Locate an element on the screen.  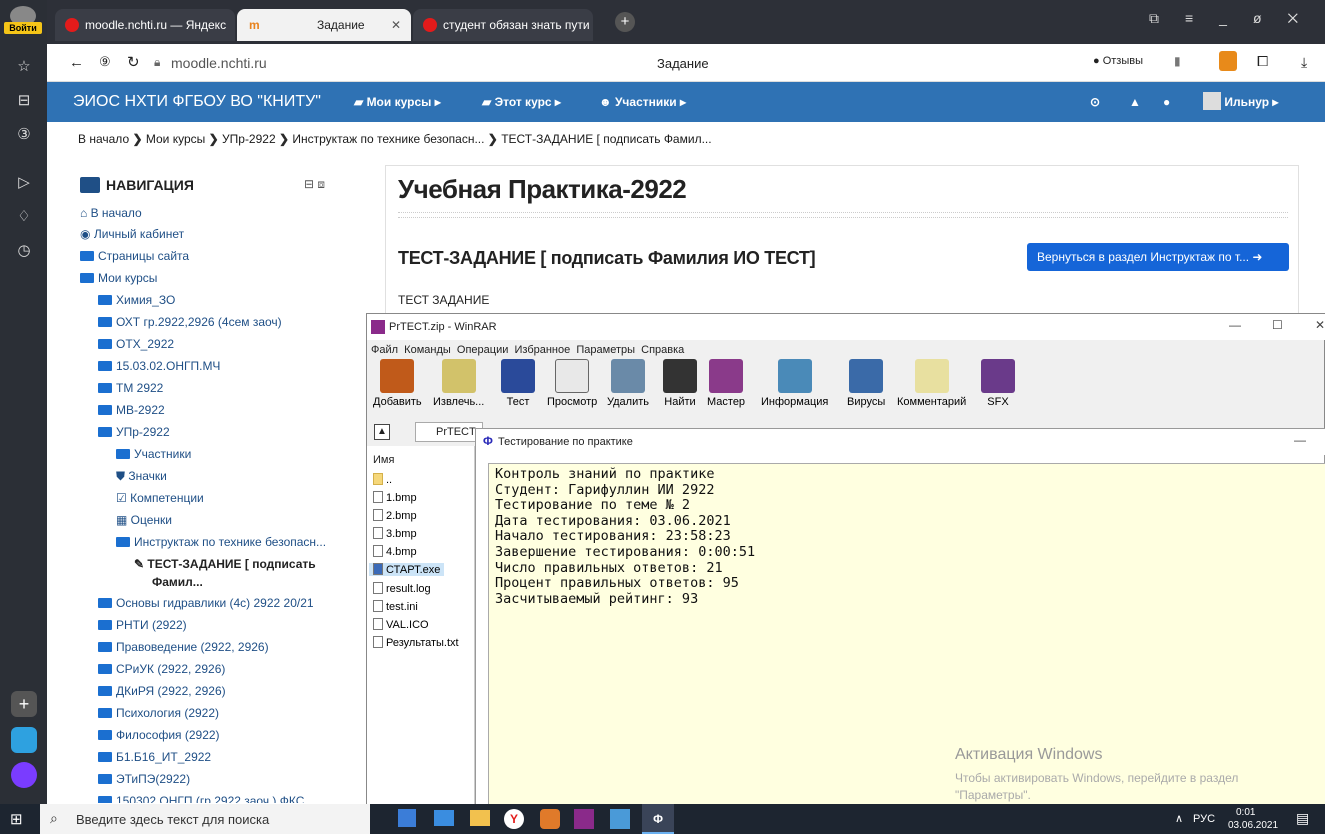
nav-course: СРиУК (2922, 2926) is located at coordinates (161, 669).